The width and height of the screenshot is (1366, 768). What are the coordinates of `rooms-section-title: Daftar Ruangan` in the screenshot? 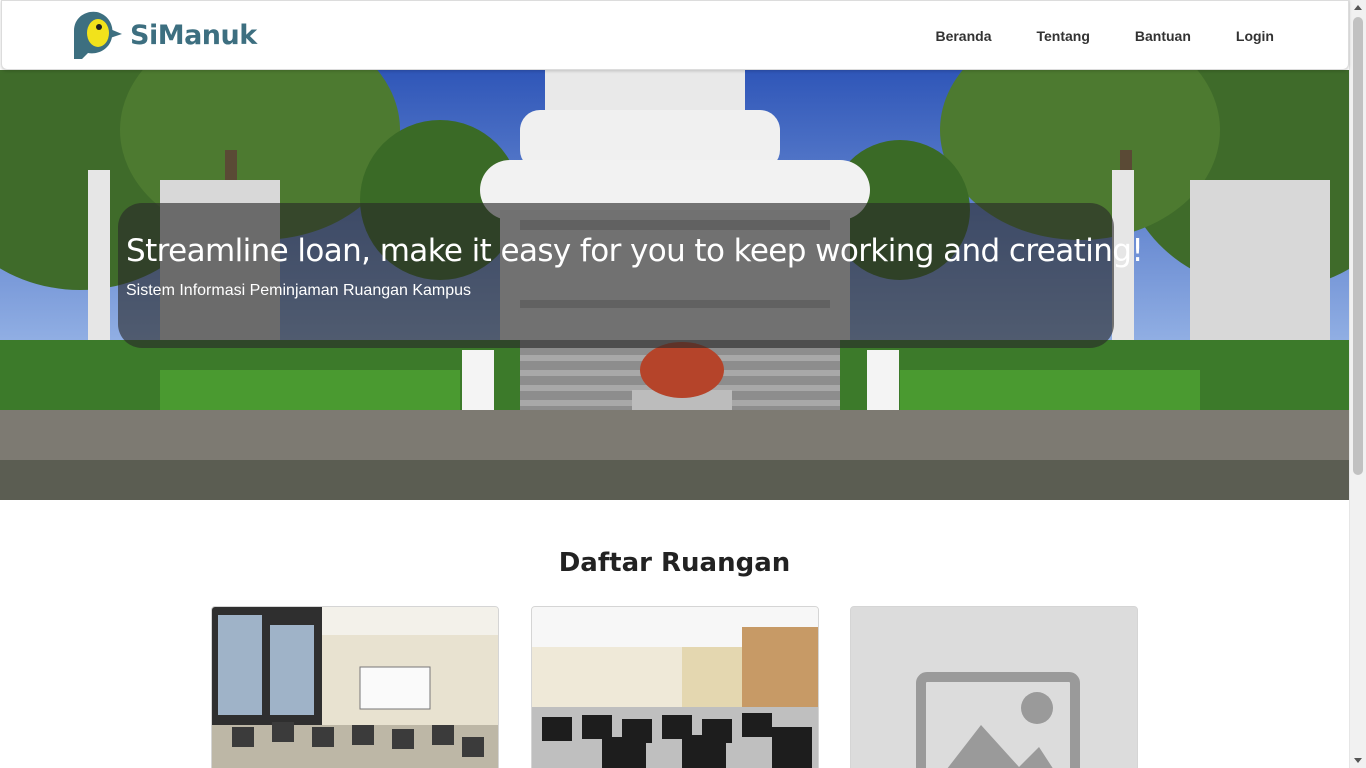 It's located at (674, 563).